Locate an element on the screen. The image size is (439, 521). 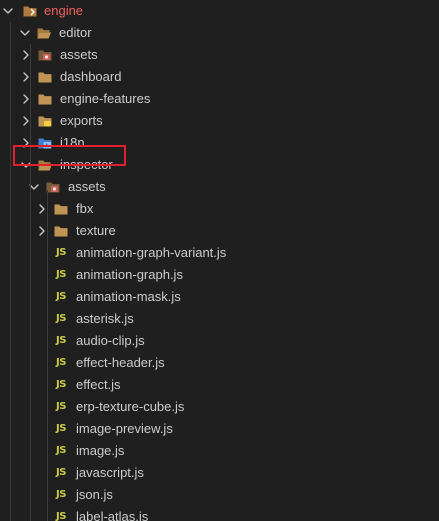
selection-highlight is located at coordinates (69, 155).